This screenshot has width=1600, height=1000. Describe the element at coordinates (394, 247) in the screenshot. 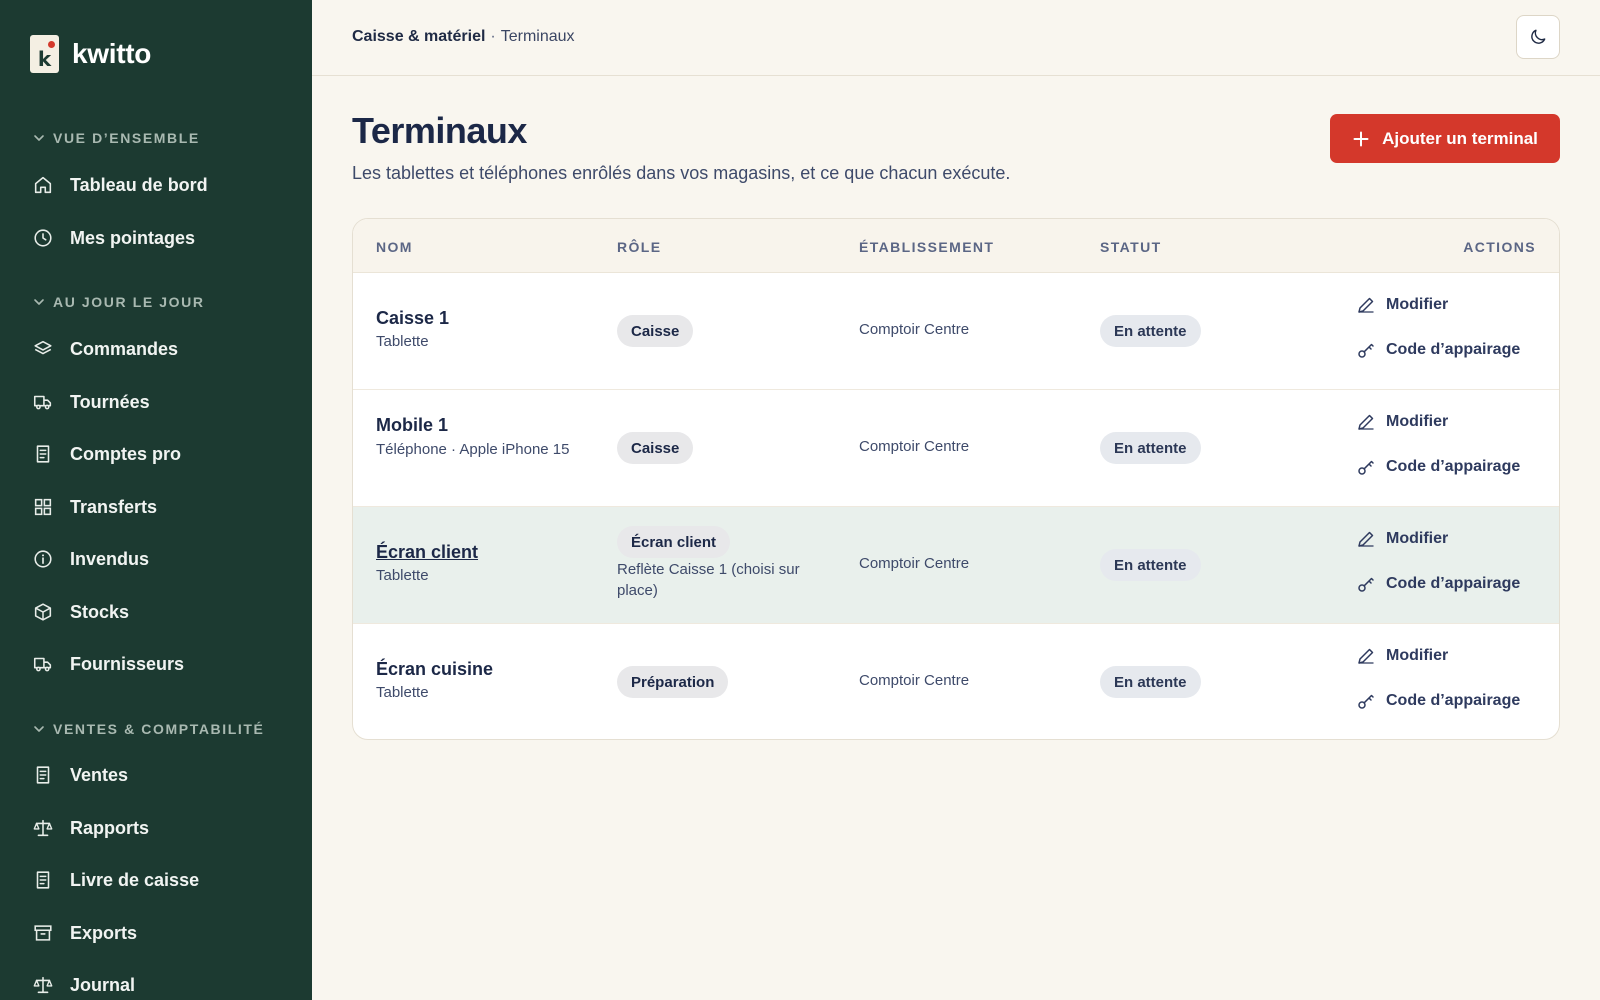

I see `column-header-name: NOM` at that location.